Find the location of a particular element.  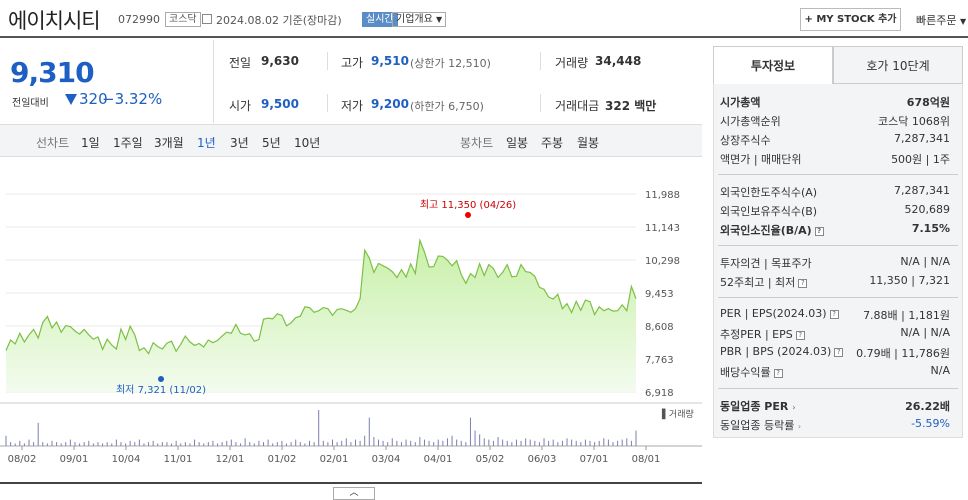

cap-rank-row: 시가총액순위 코스닥 1068위 is located at coordinates (835, 122).